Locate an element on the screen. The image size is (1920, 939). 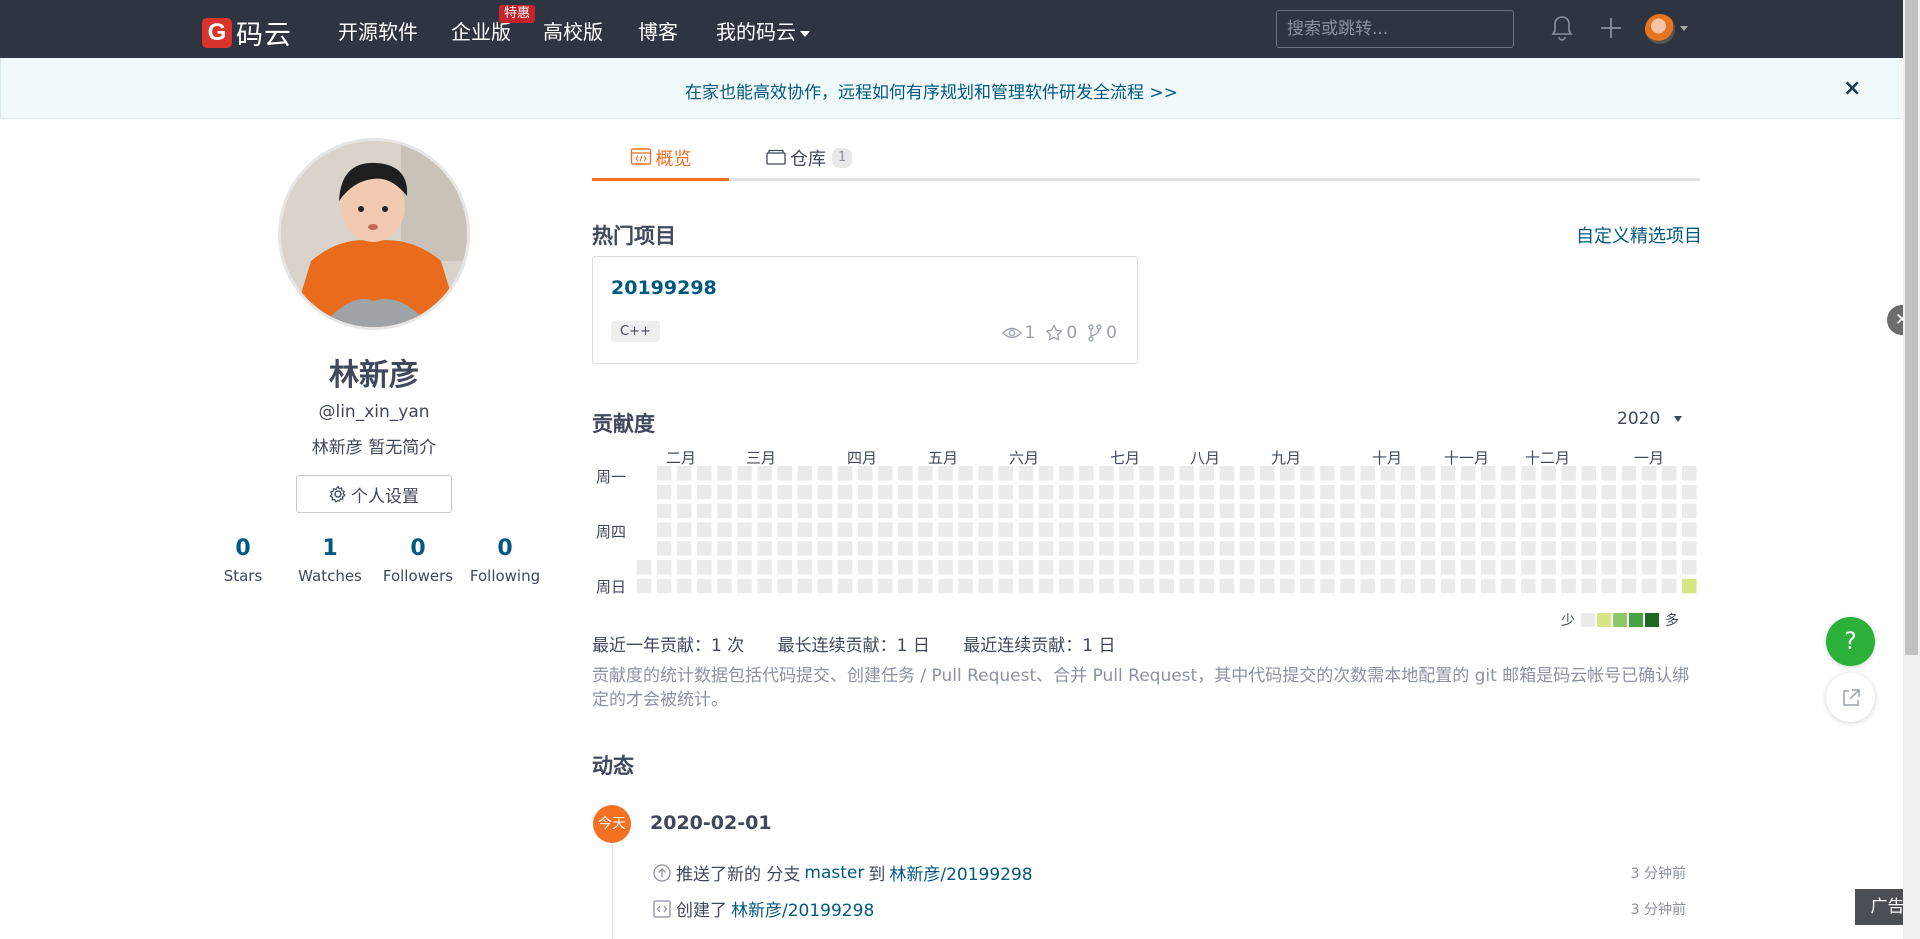
stat-watches: 1 Watches is located at coordinates (330, 560).